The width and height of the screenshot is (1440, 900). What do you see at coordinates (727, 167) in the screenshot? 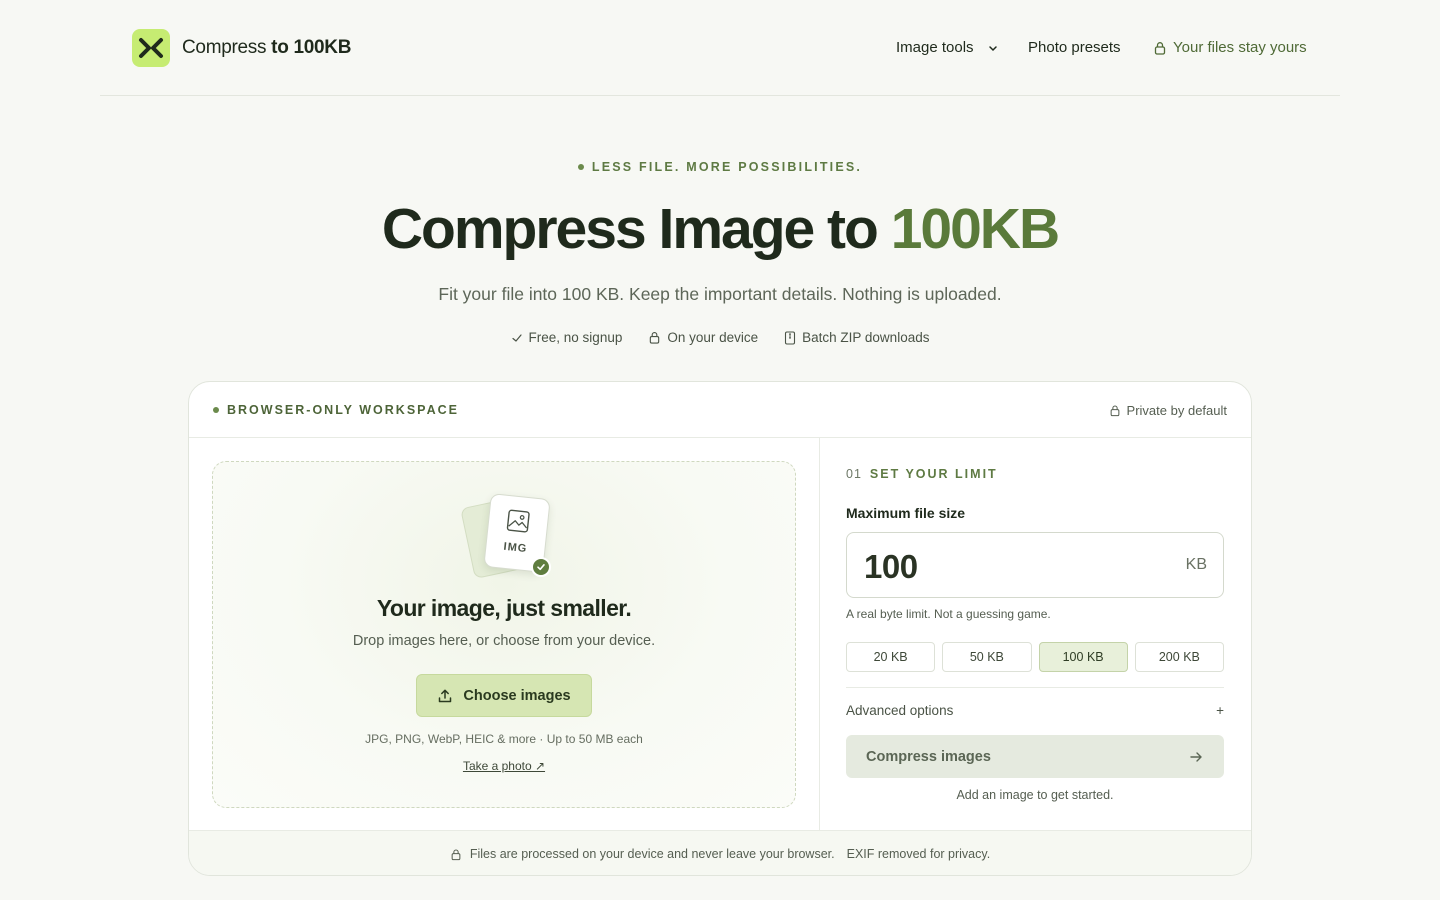
I see `hero-eyebrow-text: LESS FILE. MORE POSSIBILITIES.` at bounding box center [727, 167].